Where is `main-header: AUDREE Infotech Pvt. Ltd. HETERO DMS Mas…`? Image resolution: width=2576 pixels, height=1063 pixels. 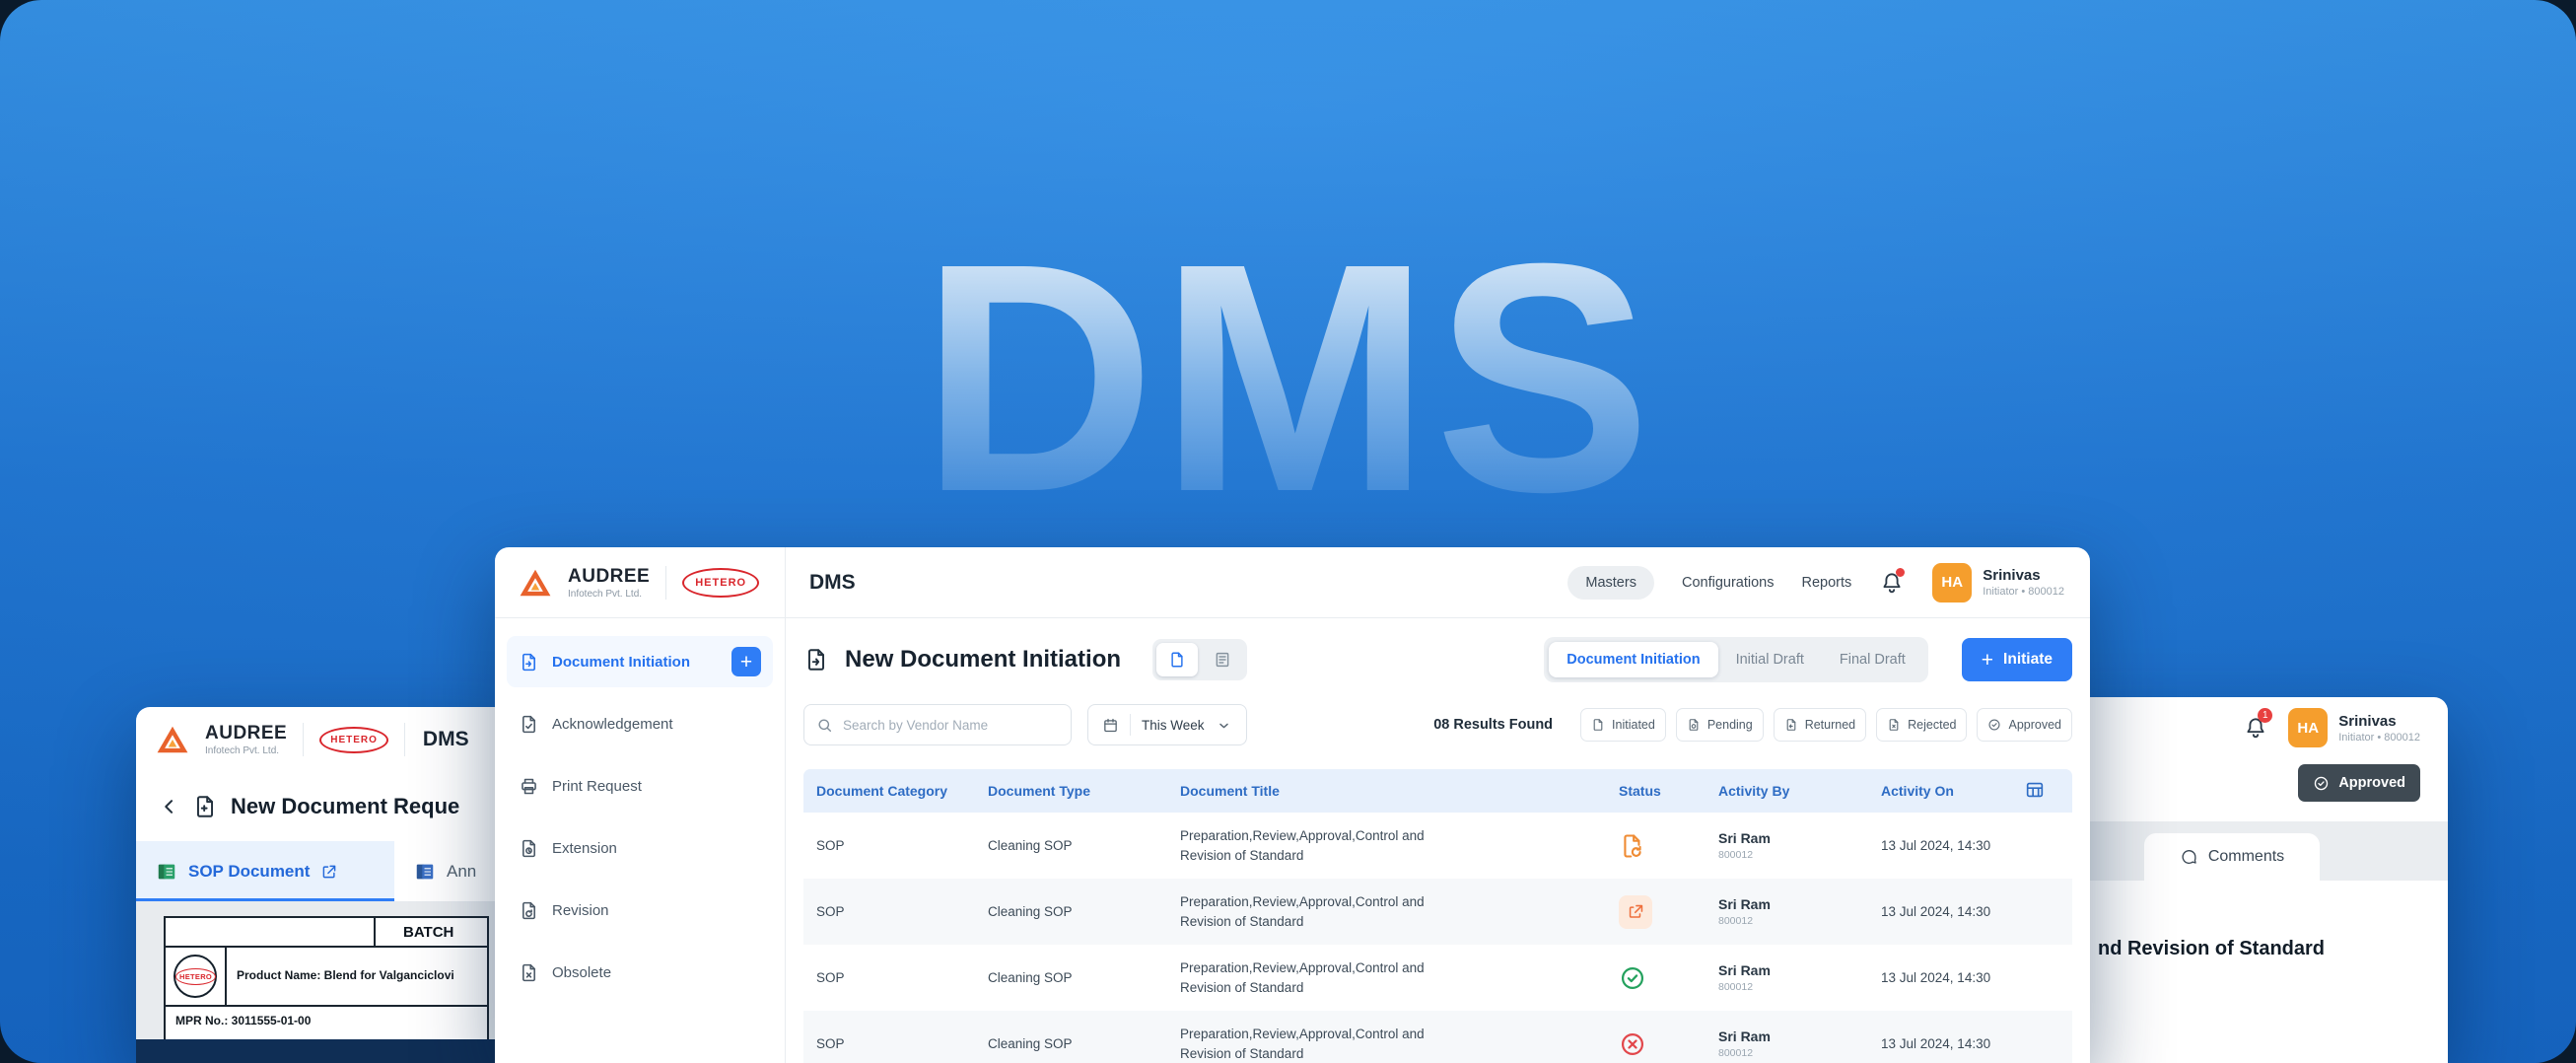 main-header: AUDREE Infotech Pvt. Ltd. HETERO DMS Mas… is located at coordinates (1293, 582).